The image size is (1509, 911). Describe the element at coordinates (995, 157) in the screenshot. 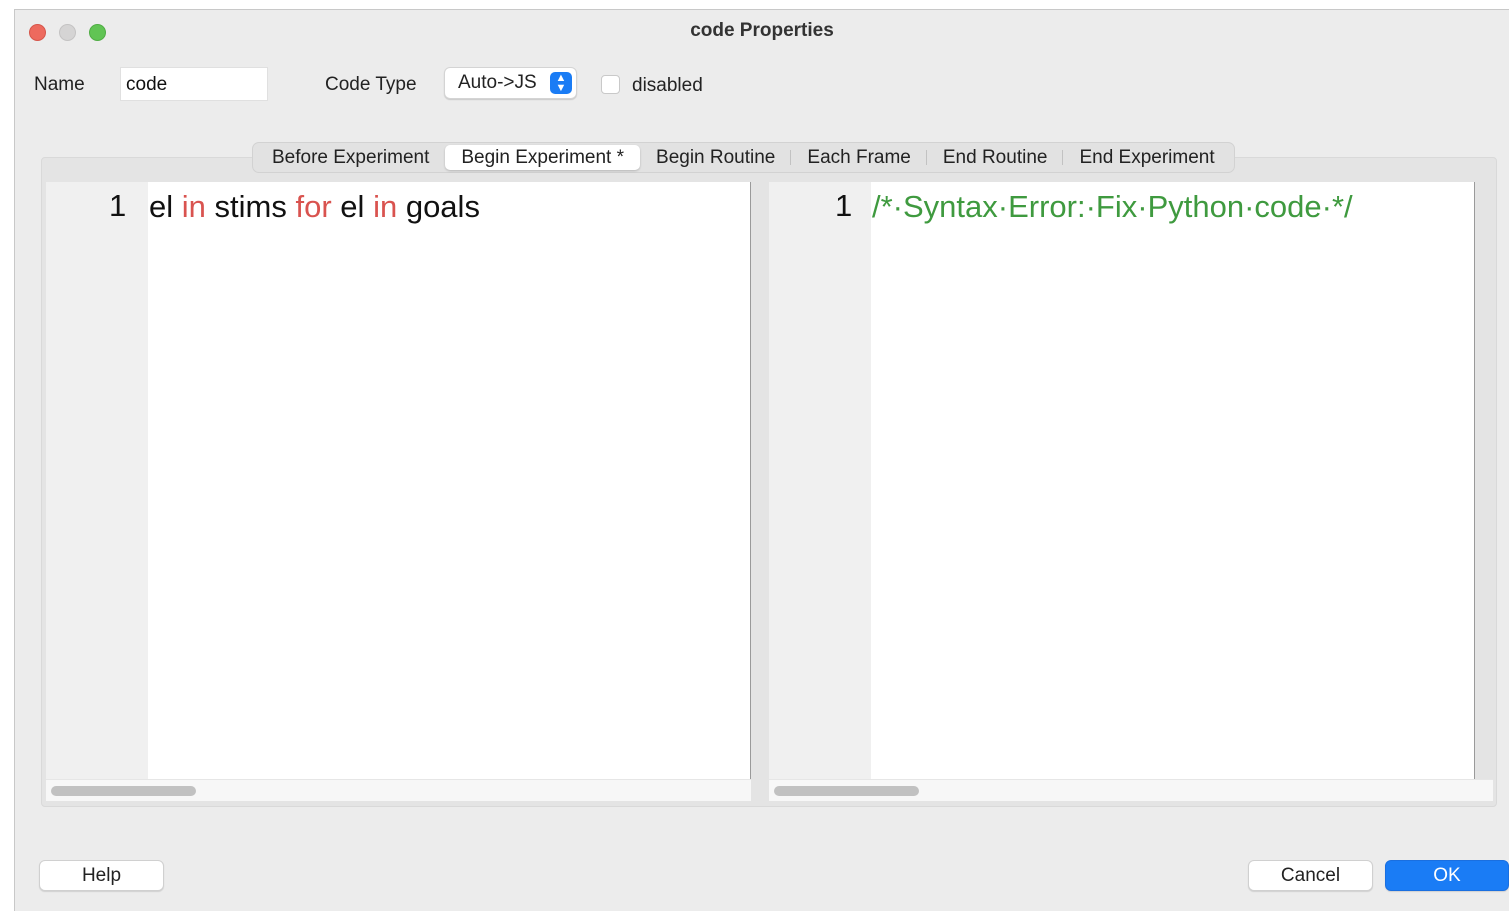

I see `tab-end-routine: End Routine` at that location.